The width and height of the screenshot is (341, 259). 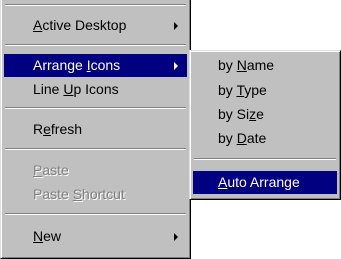 I want to click on menu-item-label: Auto Arrange, so click(x=259, y=182).